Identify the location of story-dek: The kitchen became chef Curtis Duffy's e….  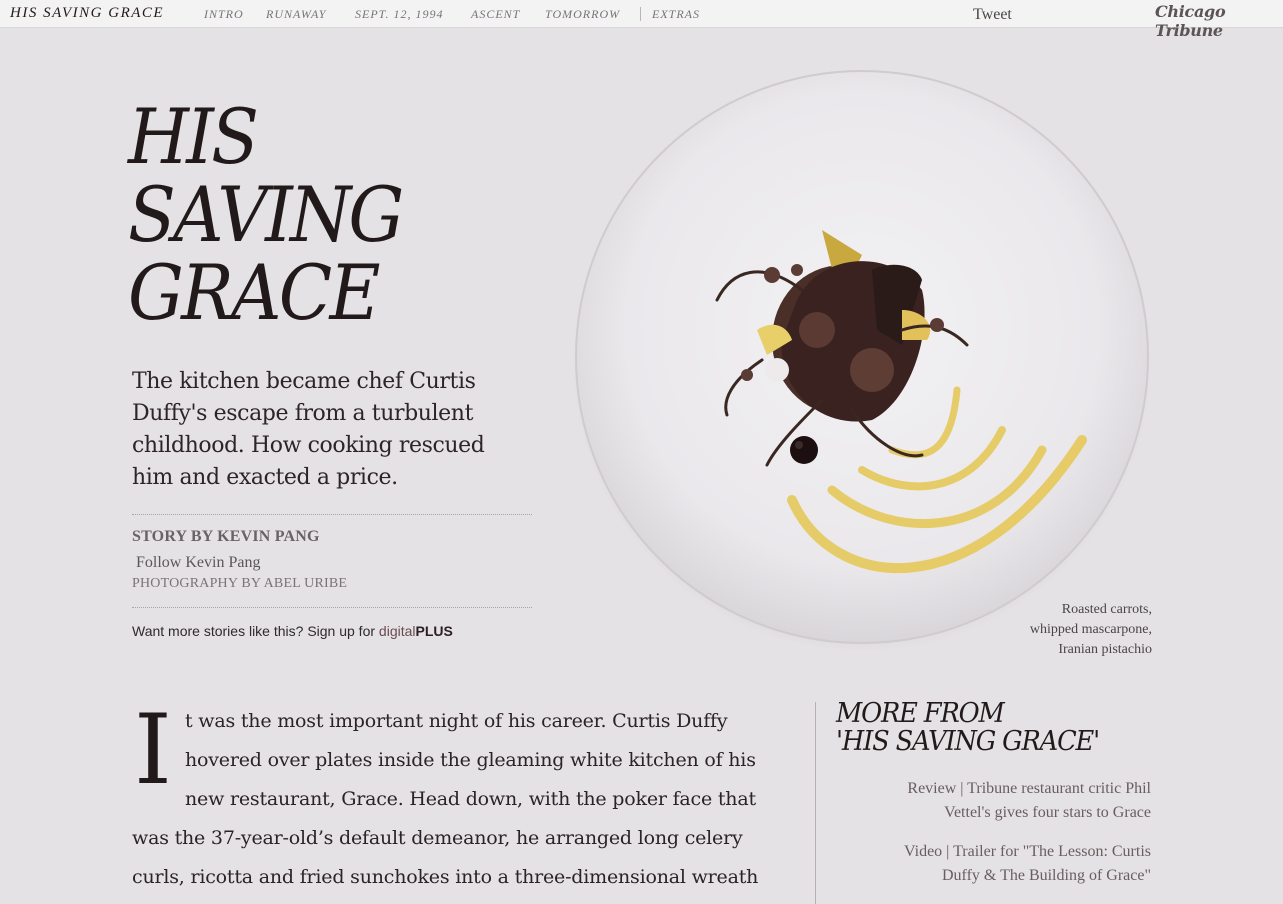
(308, 429).